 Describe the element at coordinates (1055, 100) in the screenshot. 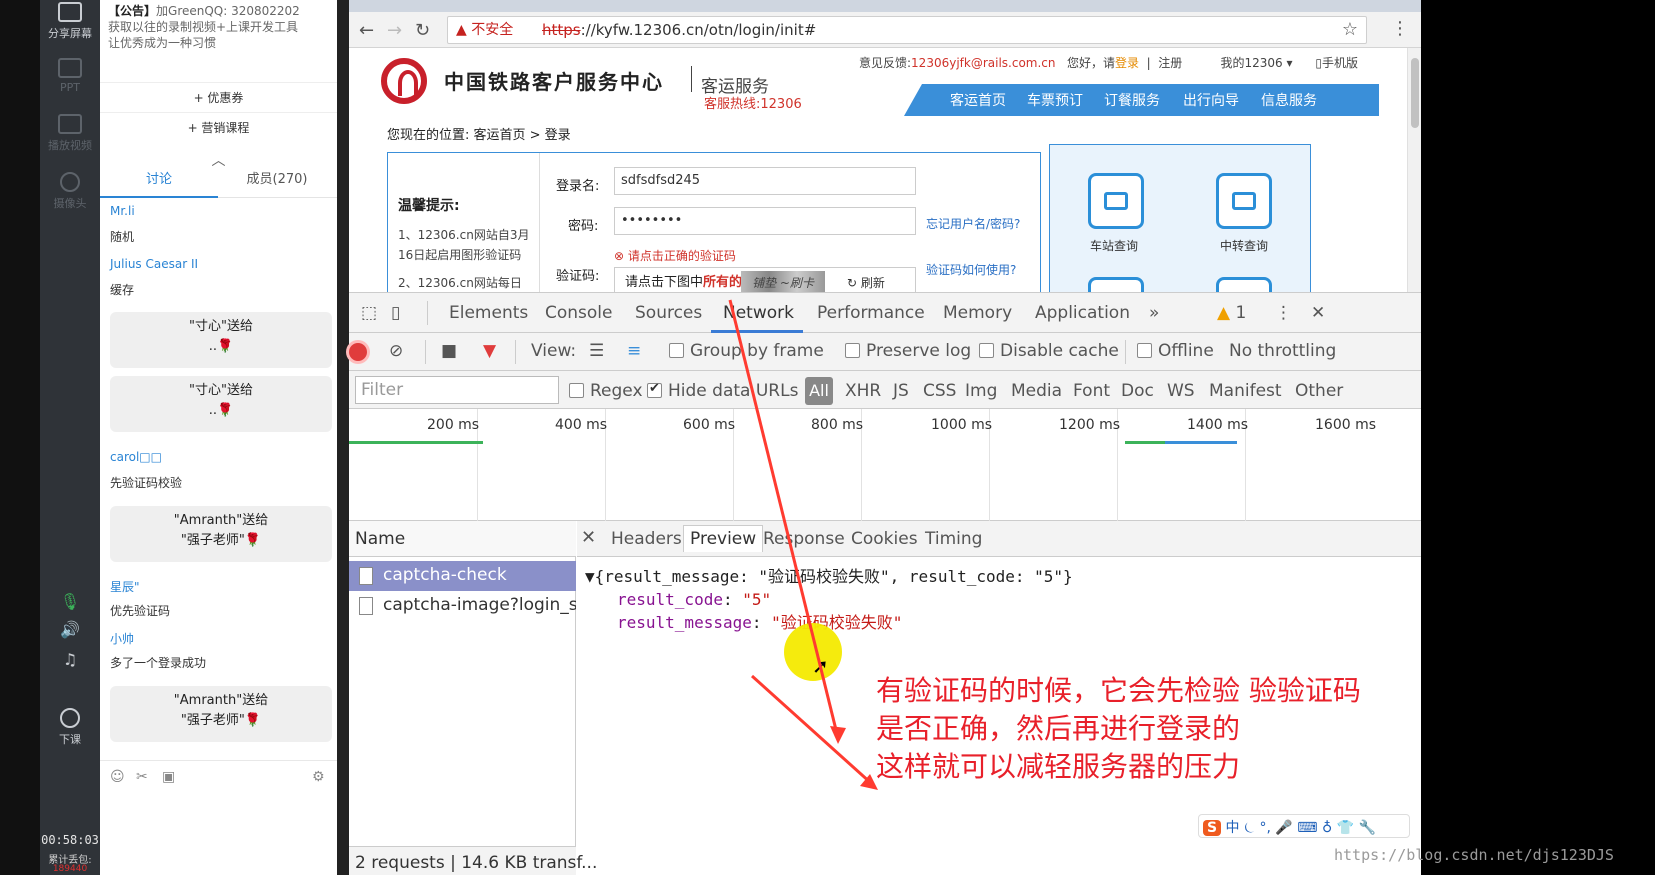

I see `nav-tickets: 车票预订` at that location.